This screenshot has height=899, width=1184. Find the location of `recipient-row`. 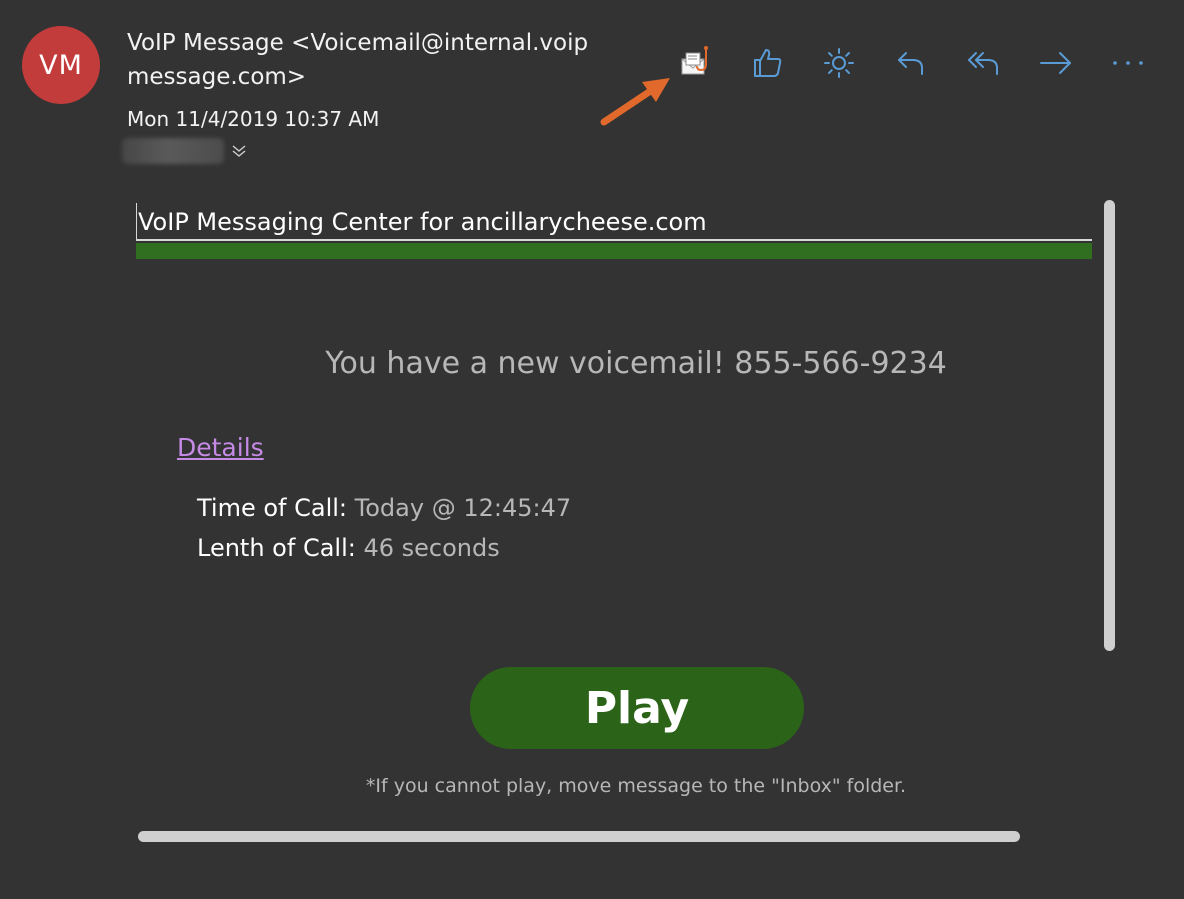

recipient-row is located at coordinates (185, 151).